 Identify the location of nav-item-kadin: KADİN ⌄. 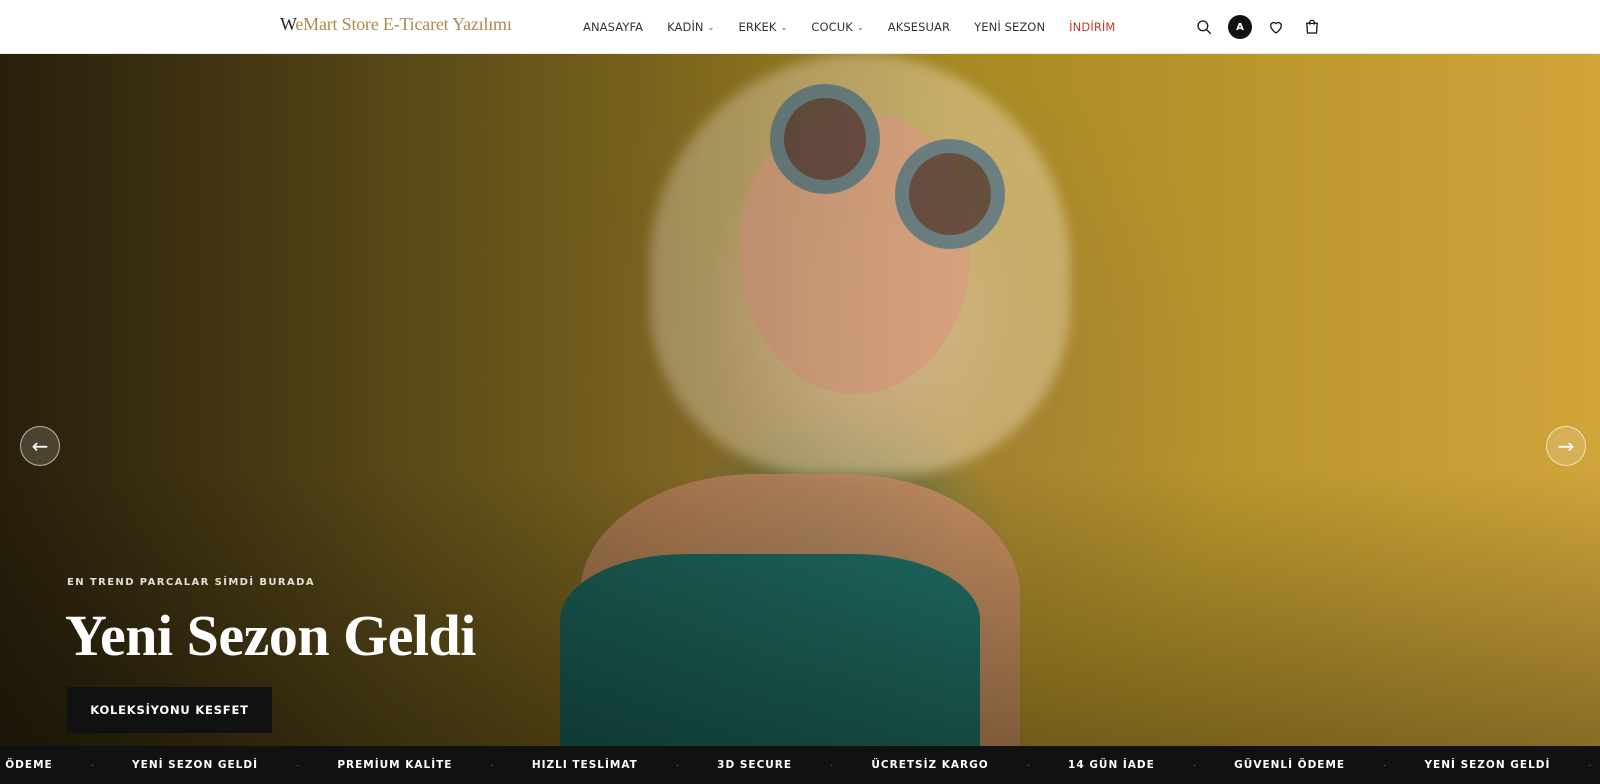
(690, 27).